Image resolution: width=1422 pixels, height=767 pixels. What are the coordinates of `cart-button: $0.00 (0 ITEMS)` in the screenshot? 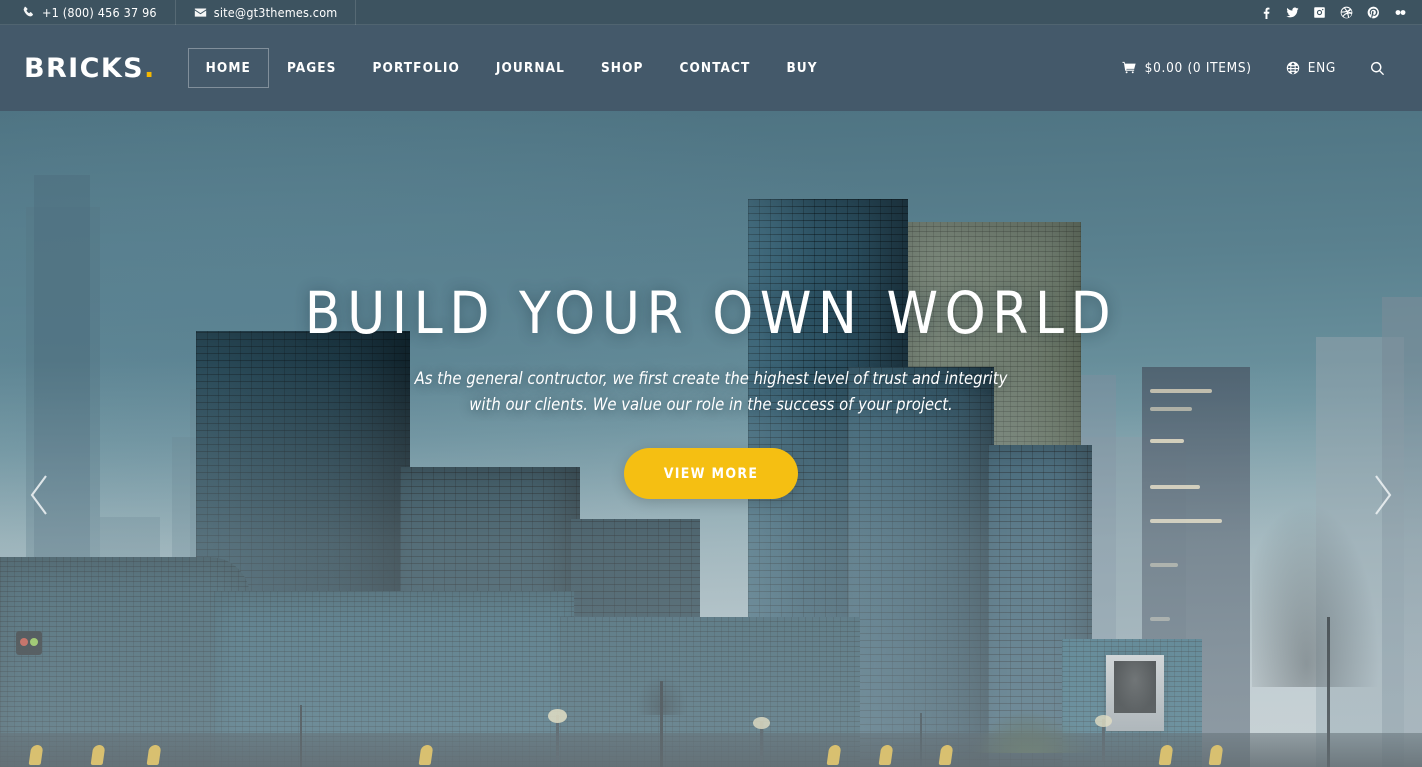 It's located at (1187, 68).